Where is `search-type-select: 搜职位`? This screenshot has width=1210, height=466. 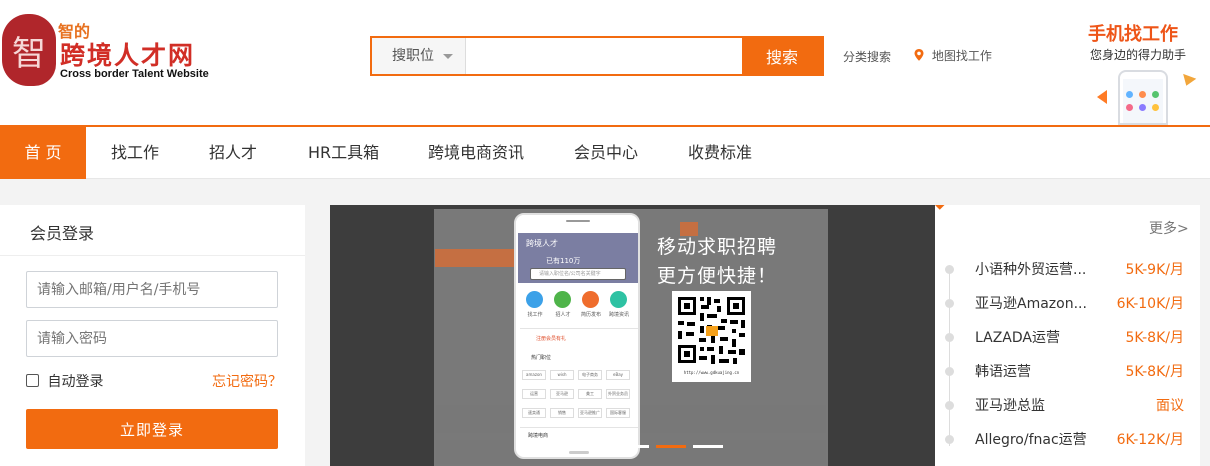
search-type-select: 搜职位 is located at coordinates (419, 56).